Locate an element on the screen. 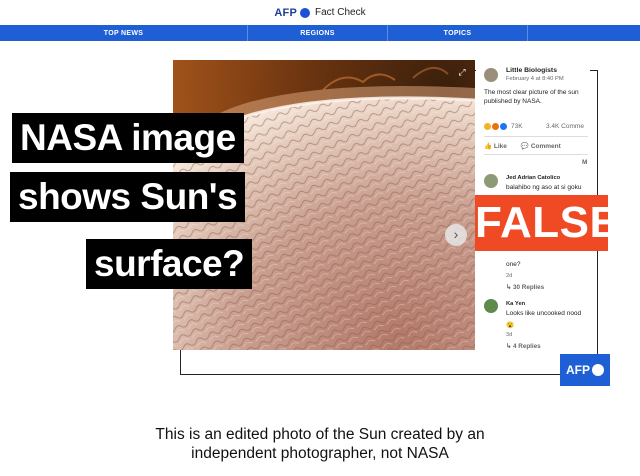 The width and height of the screenshot is (640, 476). reactions: 73K is located at coordinates (503, 126).